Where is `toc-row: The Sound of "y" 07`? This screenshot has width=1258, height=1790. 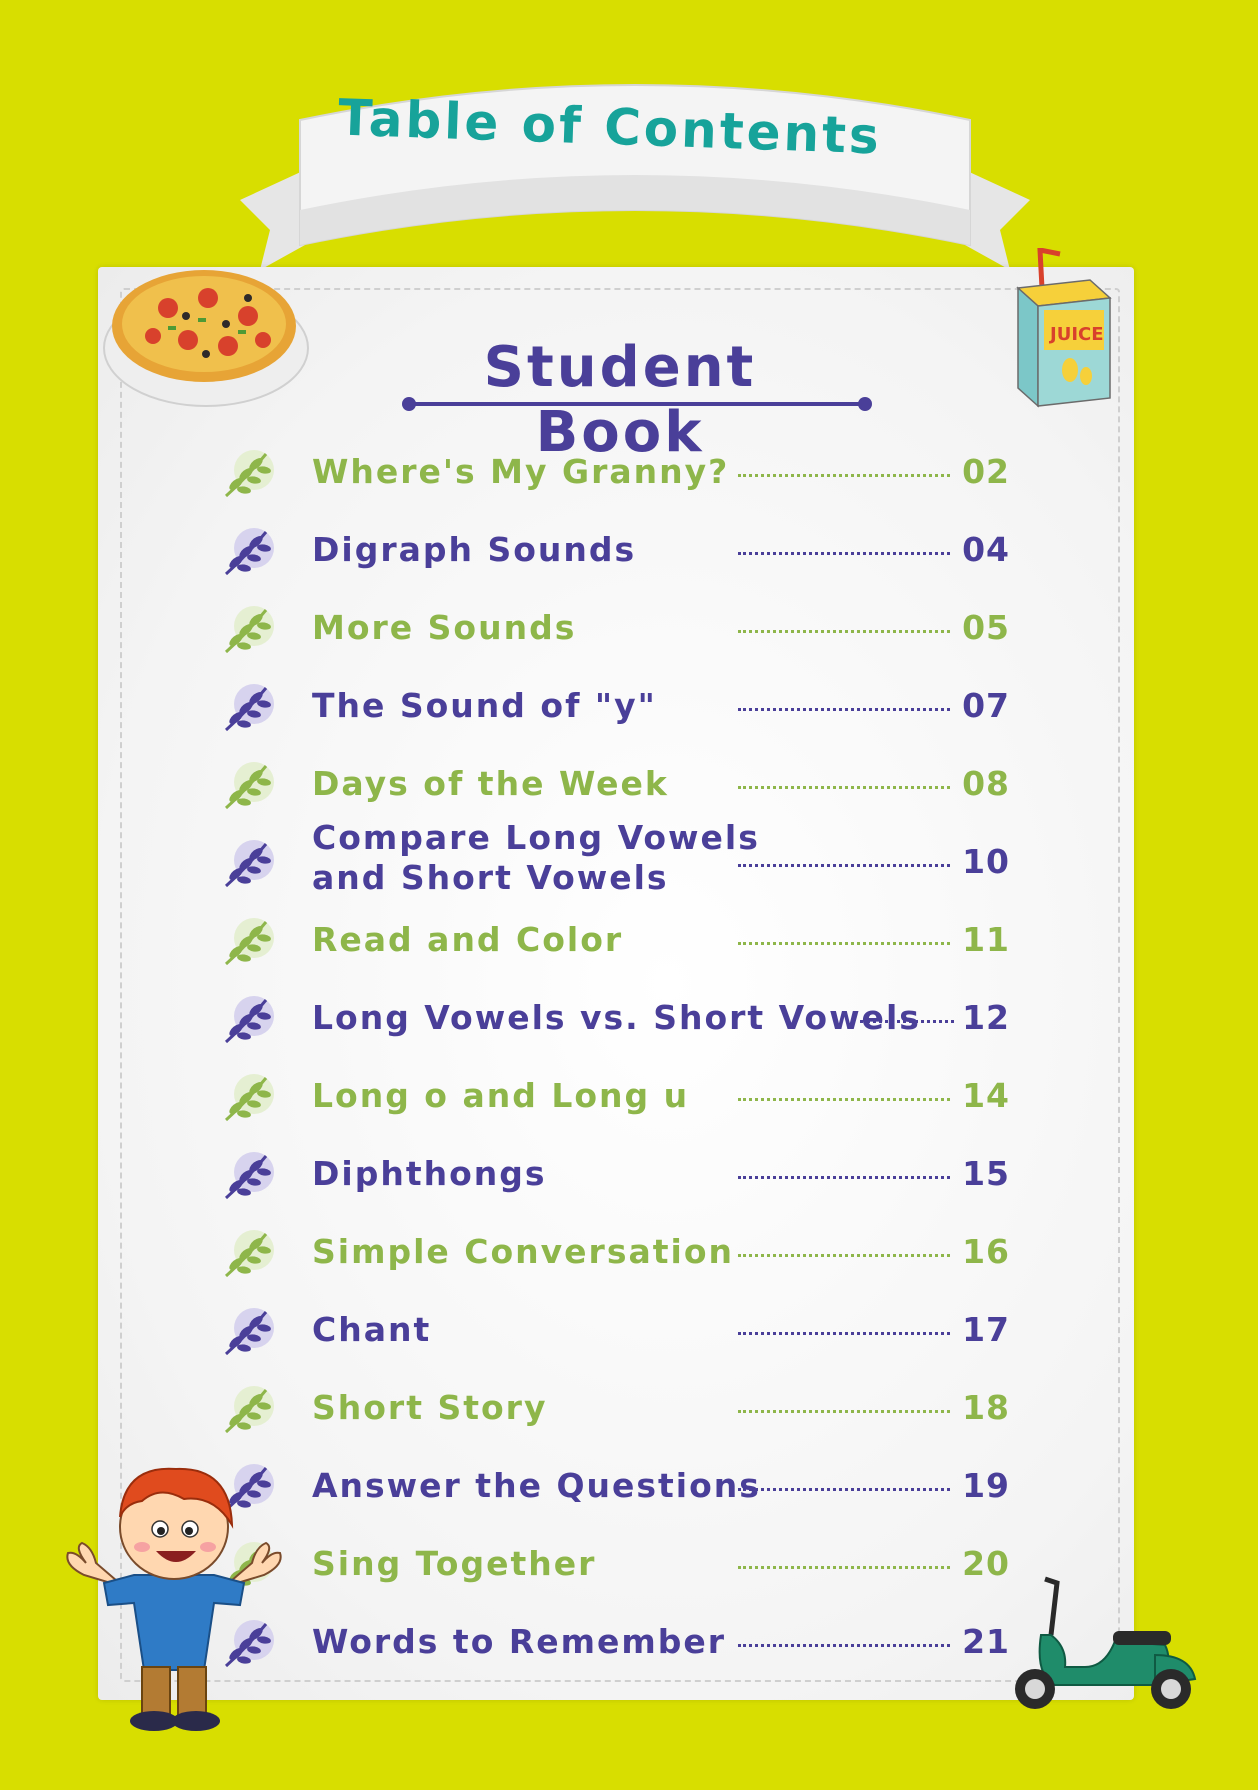
toc-row: The Sound of "y" 07 is located at coordinates (615, 709).